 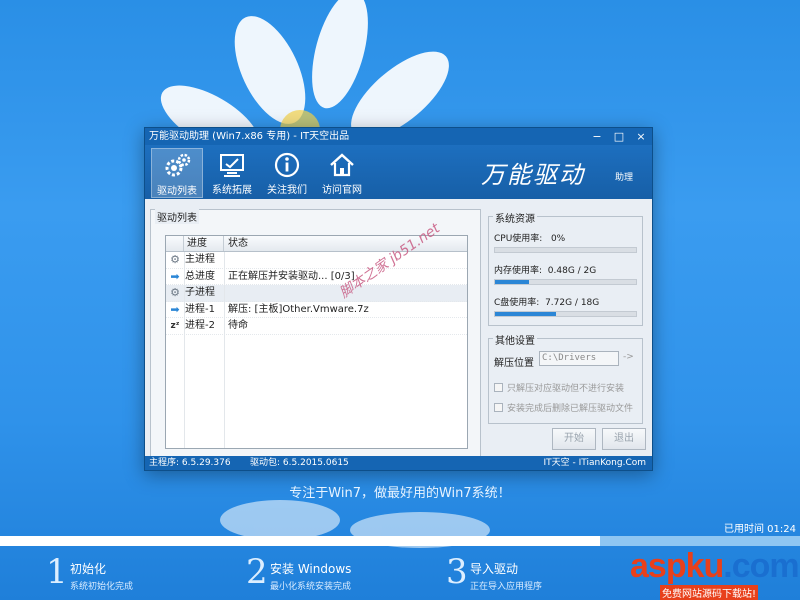 I want to click on table-row: ➡ 进程-1 解压: [主板]Other.Vmware.7z, so click(x=316, y=310).